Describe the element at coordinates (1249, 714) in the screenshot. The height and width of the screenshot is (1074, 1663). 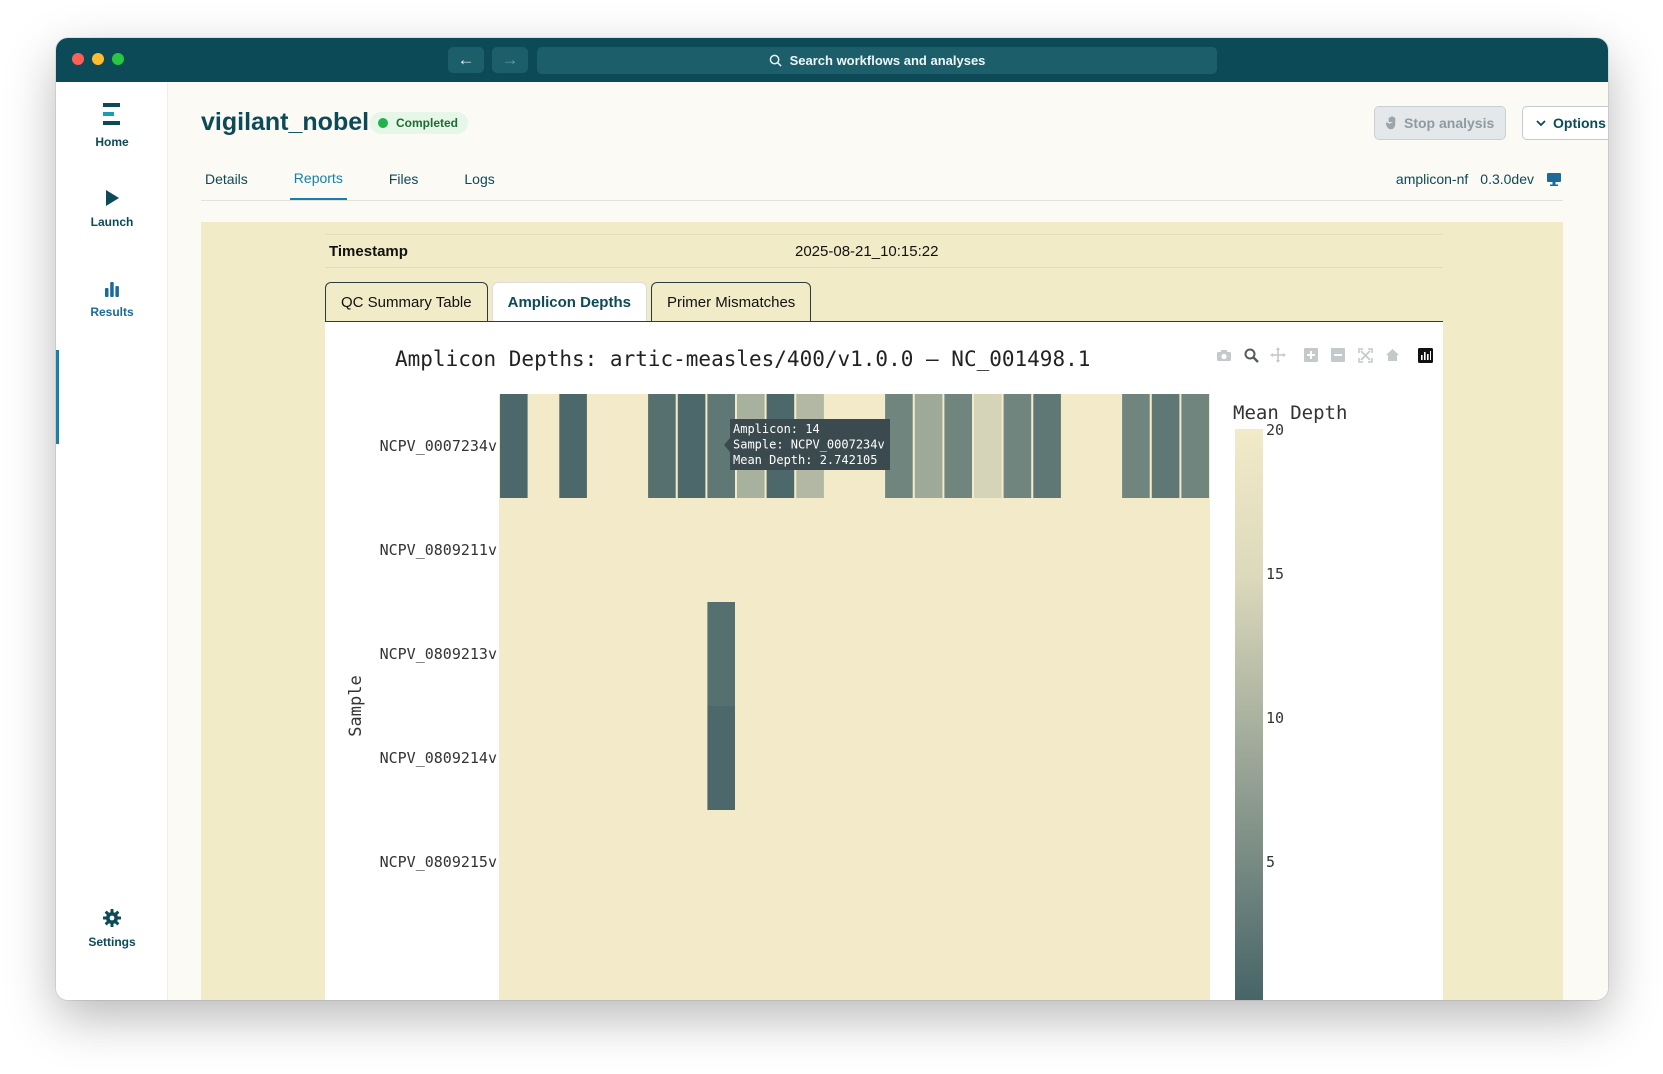
I see `colorbar` at that location.